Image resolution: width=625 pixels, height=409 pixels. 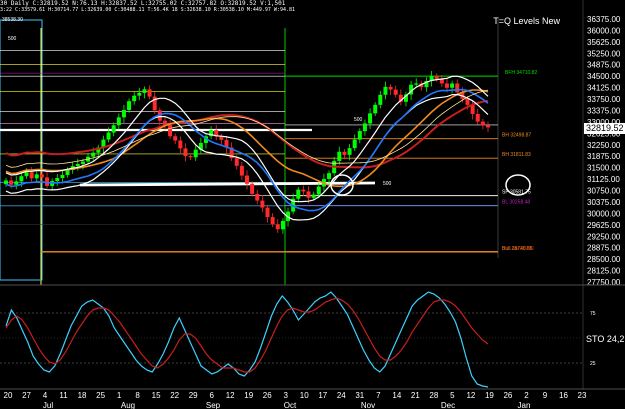 I want to click on x-tick-label: 21, so click(x=415, y=395).